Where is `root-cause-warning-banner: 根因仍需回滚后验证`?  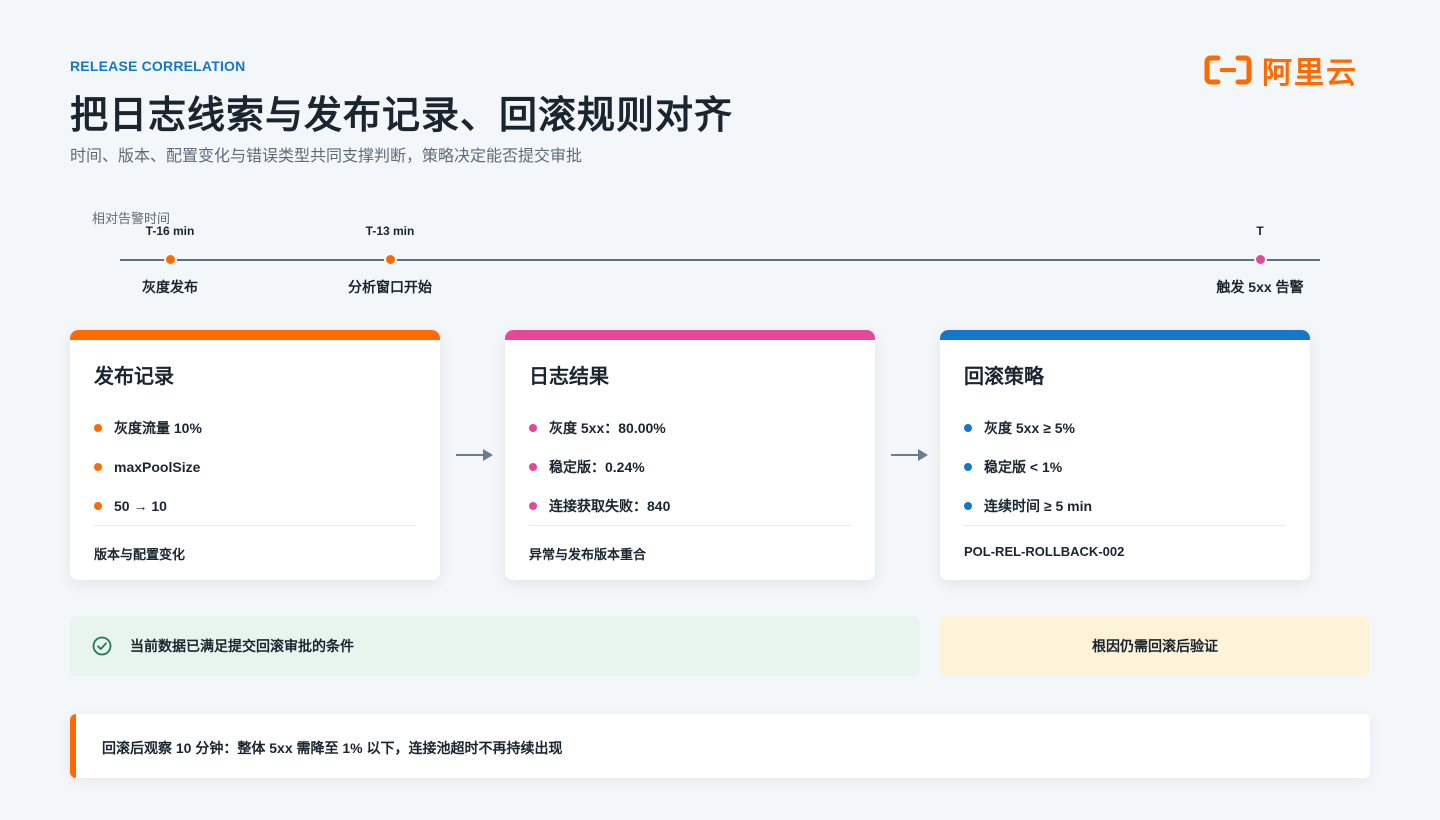
root-cause-warning-banner: 根因仍需回滚后验证 is located at coordinates (1155, 646).